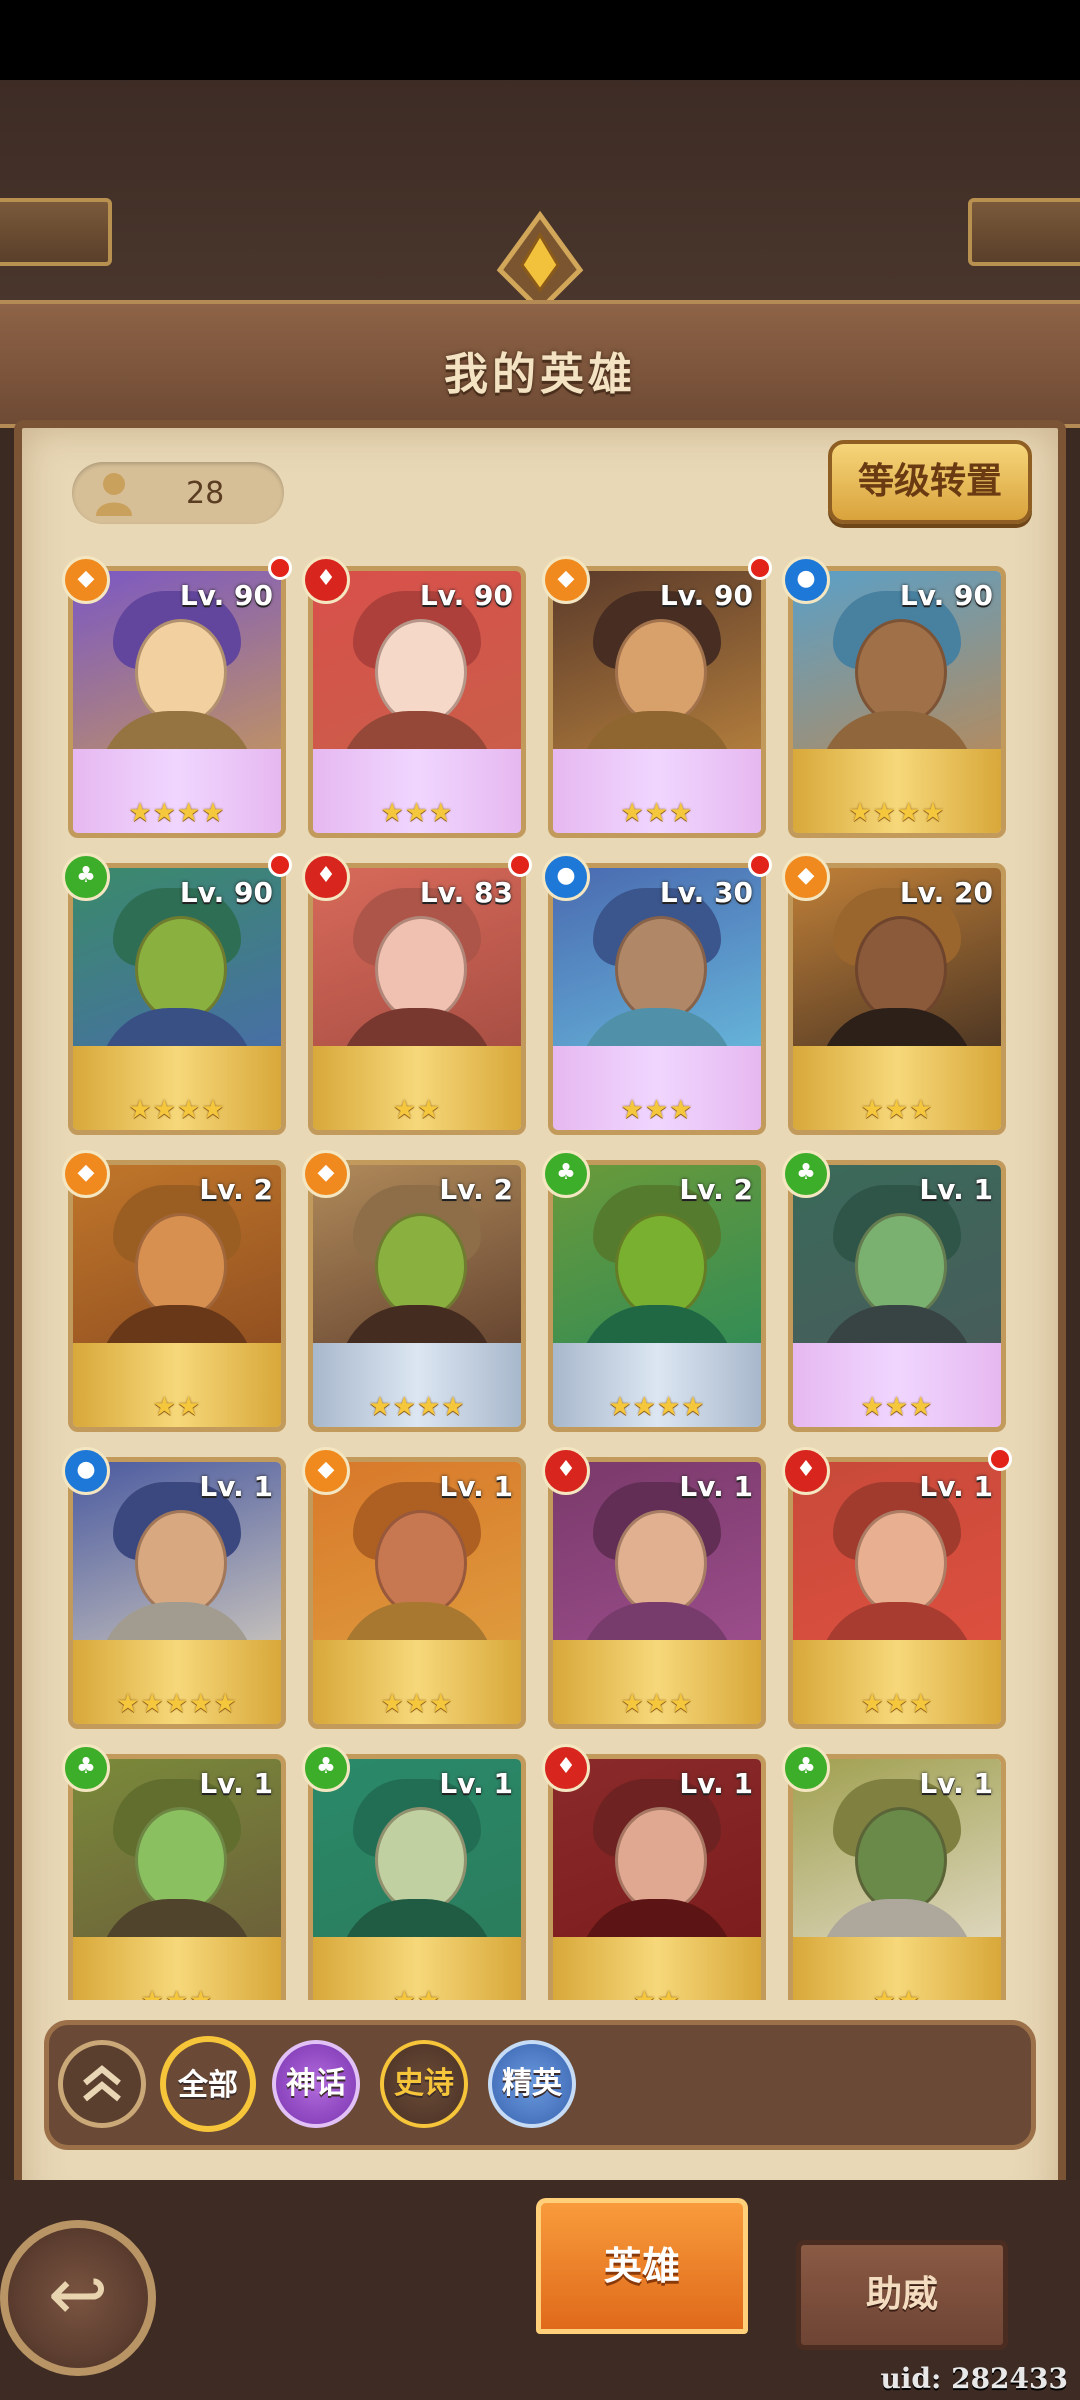  I want to click on page-title: 我的英雄, so click(540, 374).